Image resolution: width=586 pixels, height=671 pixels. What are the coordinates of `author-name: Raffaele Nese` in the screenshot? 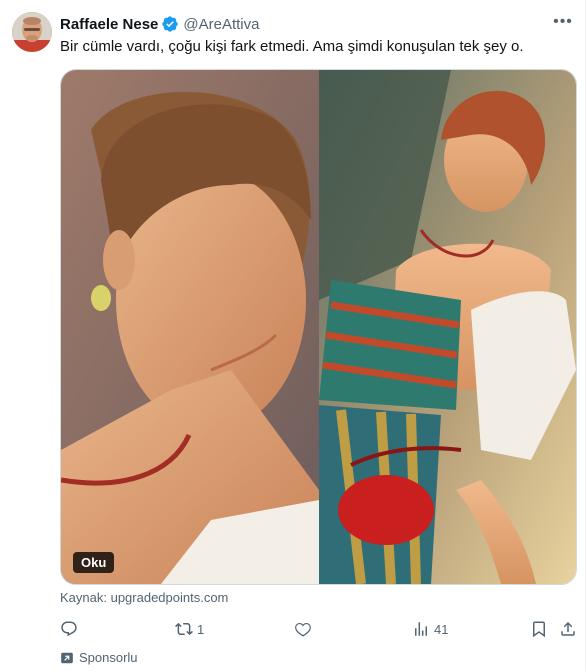 It's located at (109, 24).